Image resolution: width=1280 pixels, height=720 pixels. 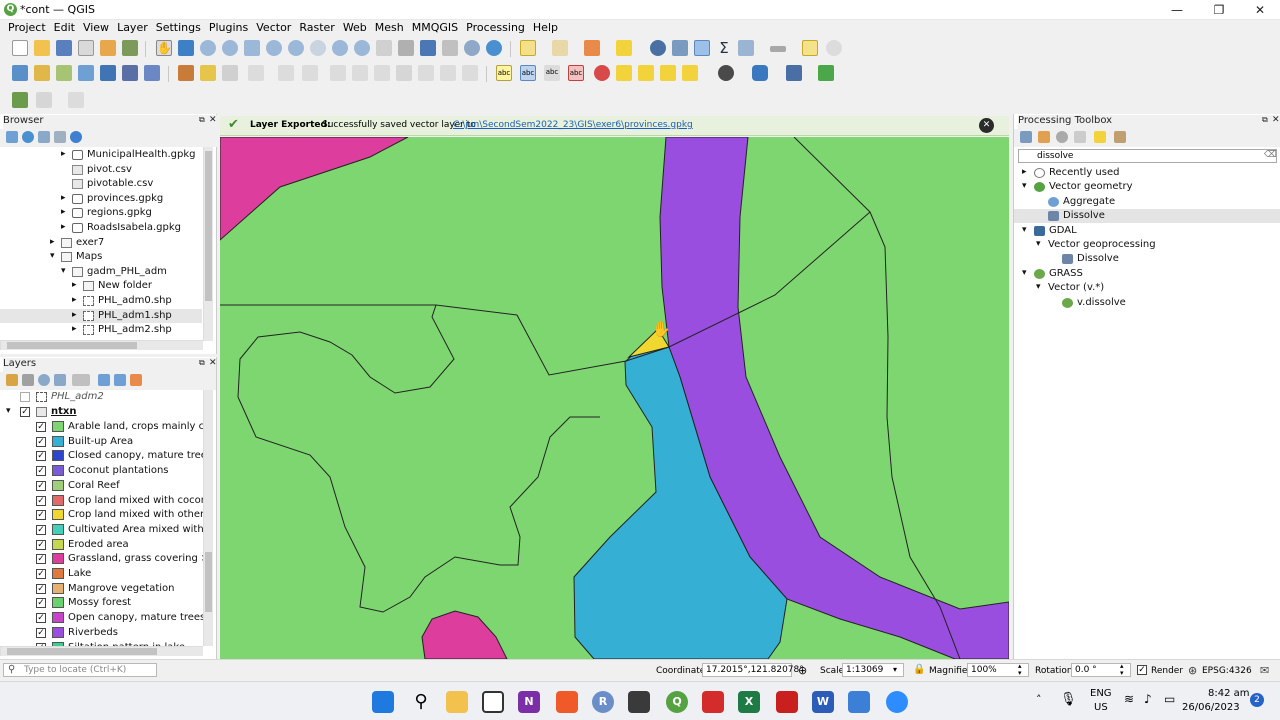 What do you see at coordinates (44, 137) in the screenshot?
I see `filter-browser-icon` at bounding box center [44, 137].